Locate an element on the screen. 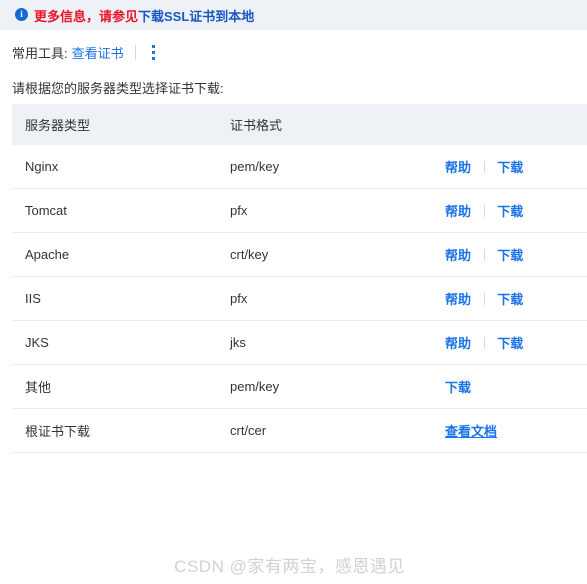  vertical-ellipsis-icon is located at coordinates (154, 52).